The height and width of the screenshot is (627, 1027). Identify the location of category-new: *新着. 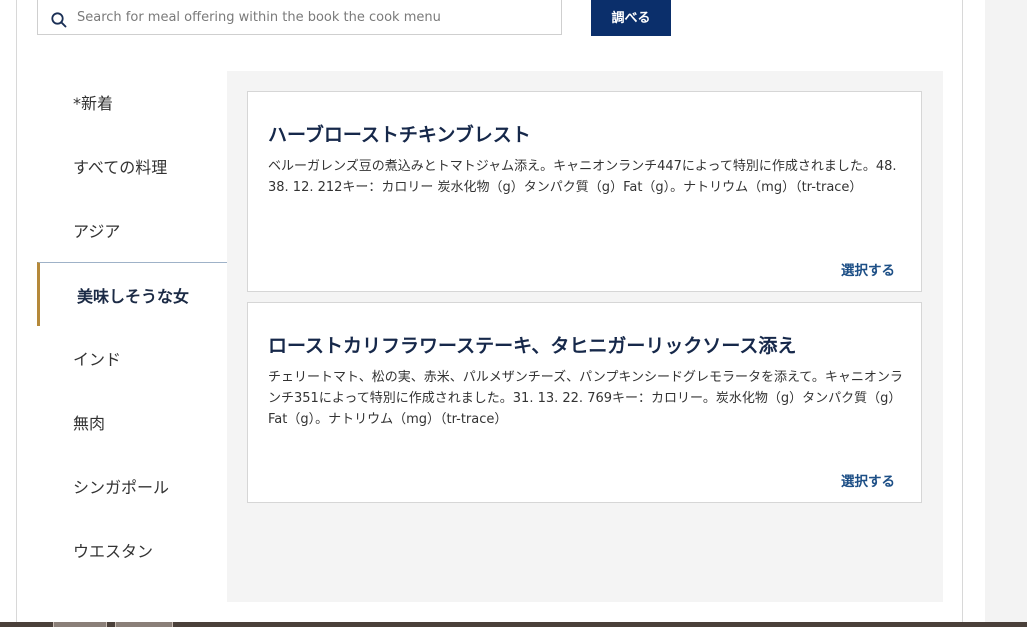
(132, 102).